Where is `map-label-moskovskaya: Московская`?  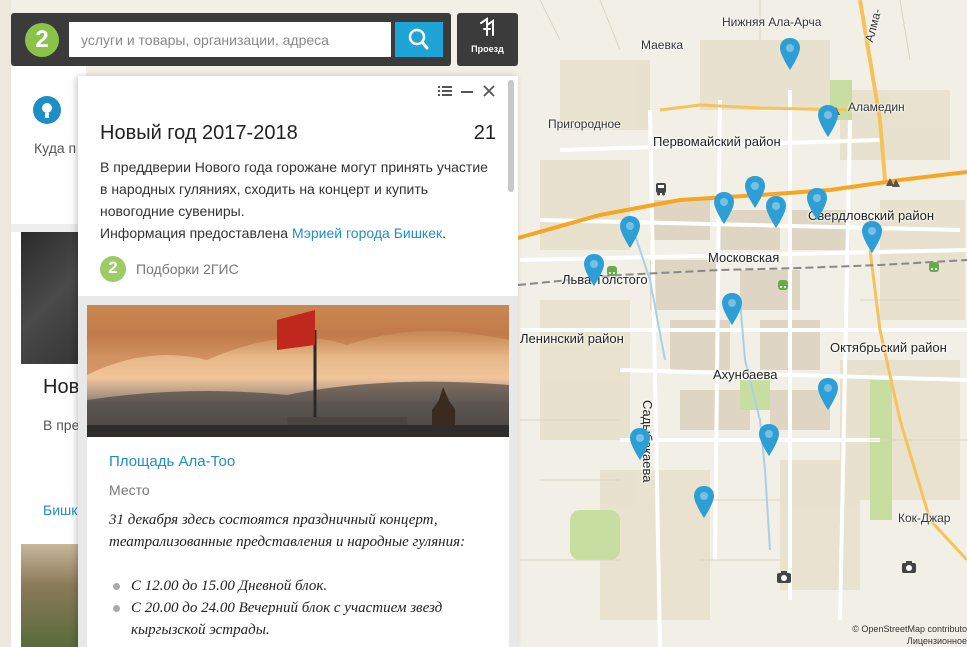 map-label-moskovskaya: Московская is located at coordinates (744, 257).